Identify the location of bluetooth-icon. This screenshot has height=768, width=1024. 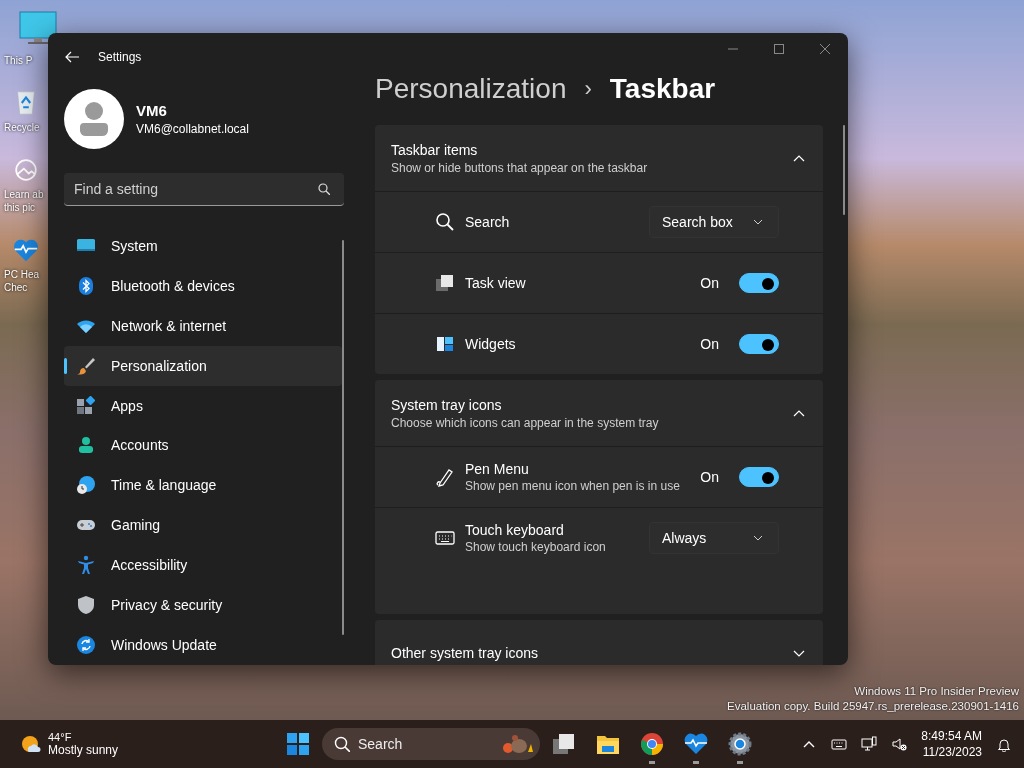
(86, 285).